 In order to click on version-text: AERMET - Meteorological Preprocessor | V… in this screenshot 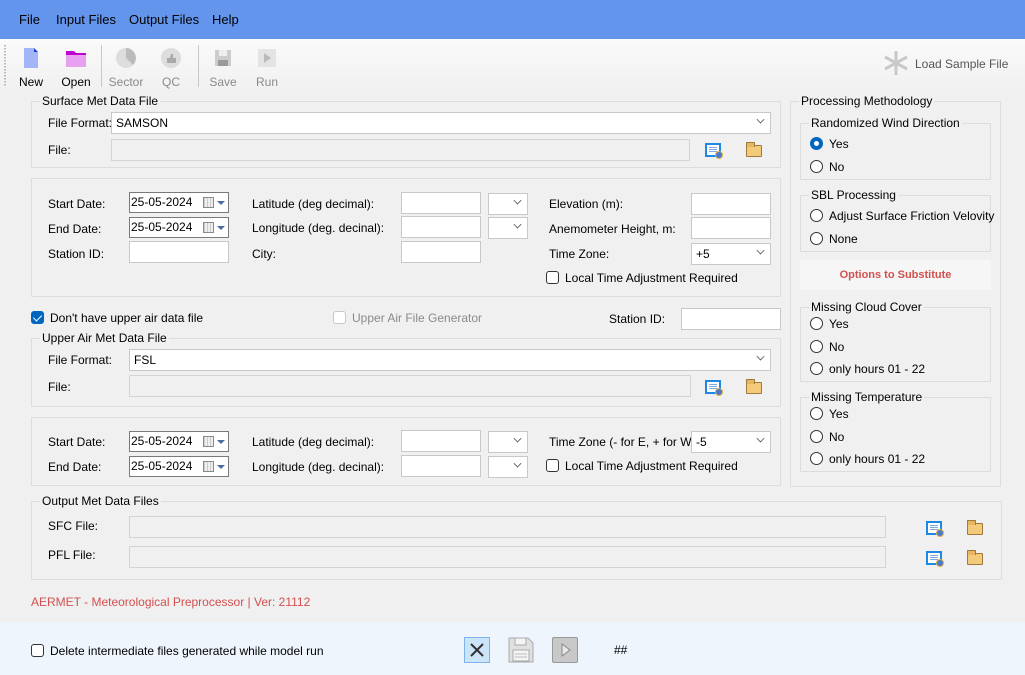, I will do `click(171, 602)`.